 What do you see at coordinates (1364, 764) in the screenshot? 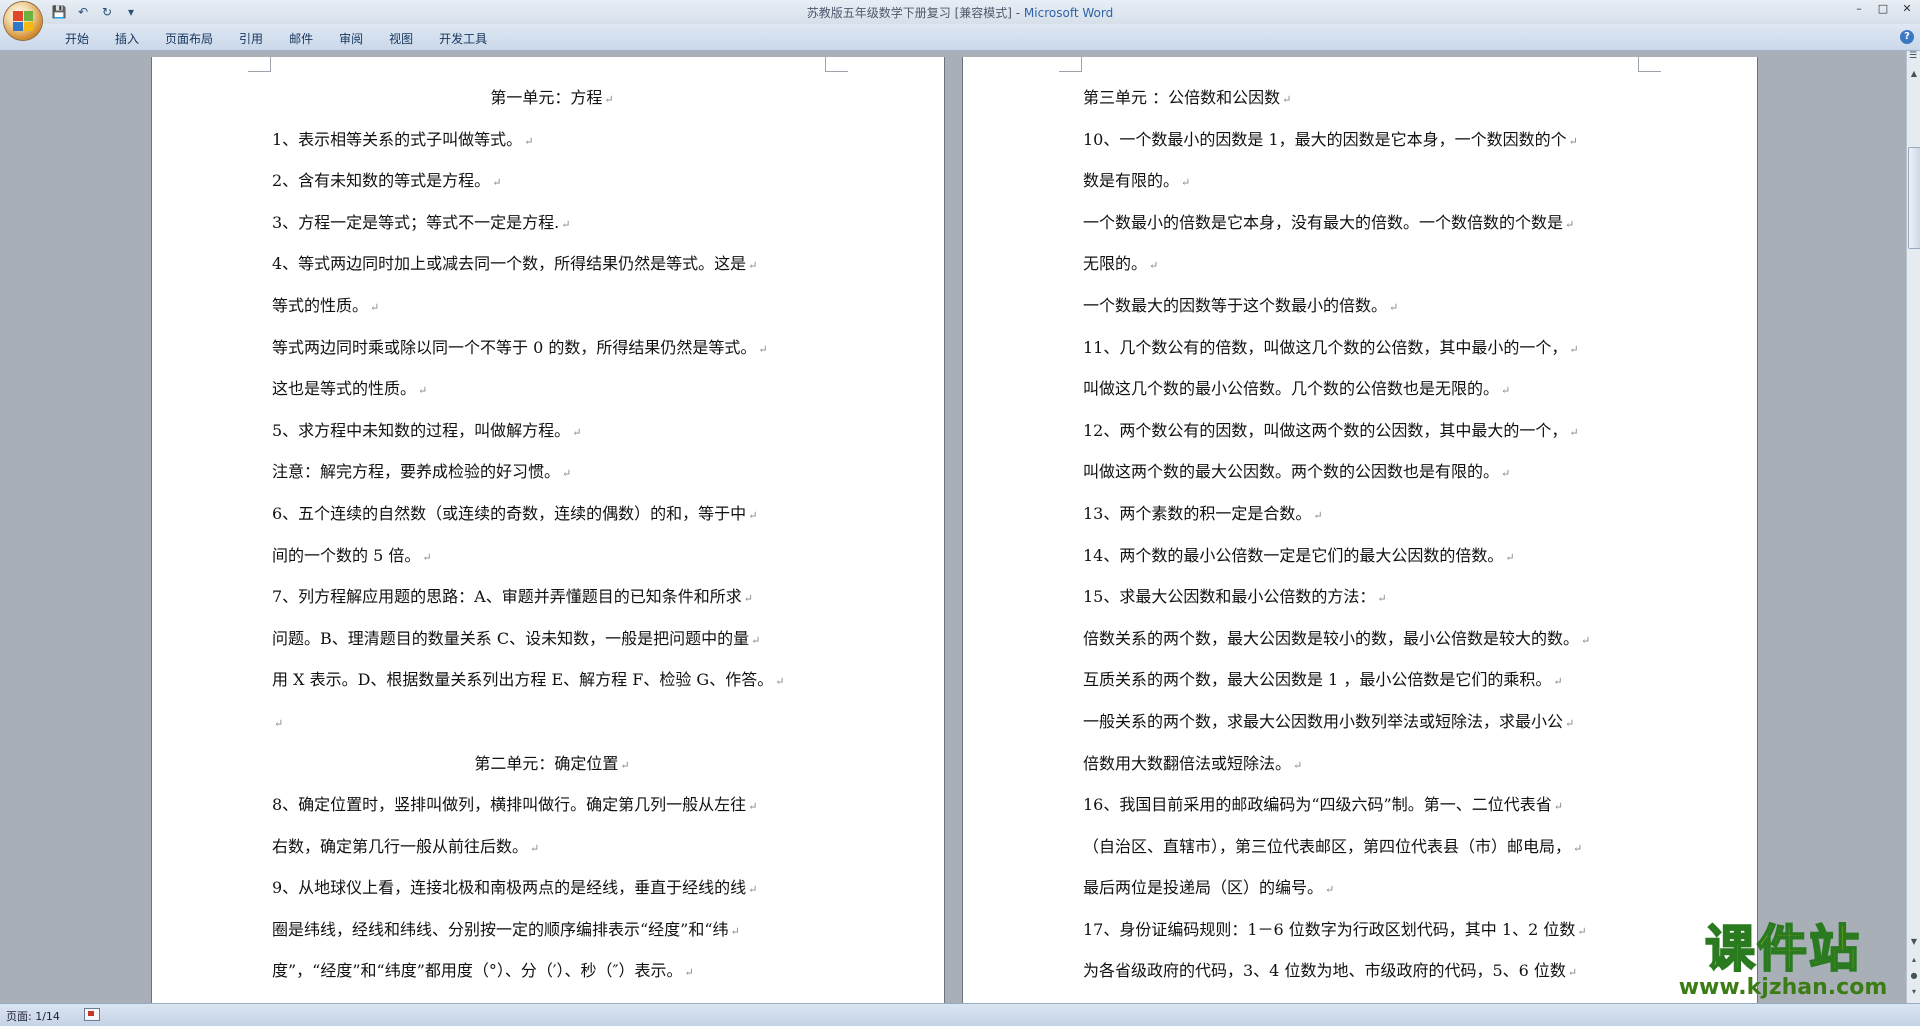
I see `paragraph-line: 倍数用大数翻倍法或短除法。 ↵` at bounding box center [1364, 764].